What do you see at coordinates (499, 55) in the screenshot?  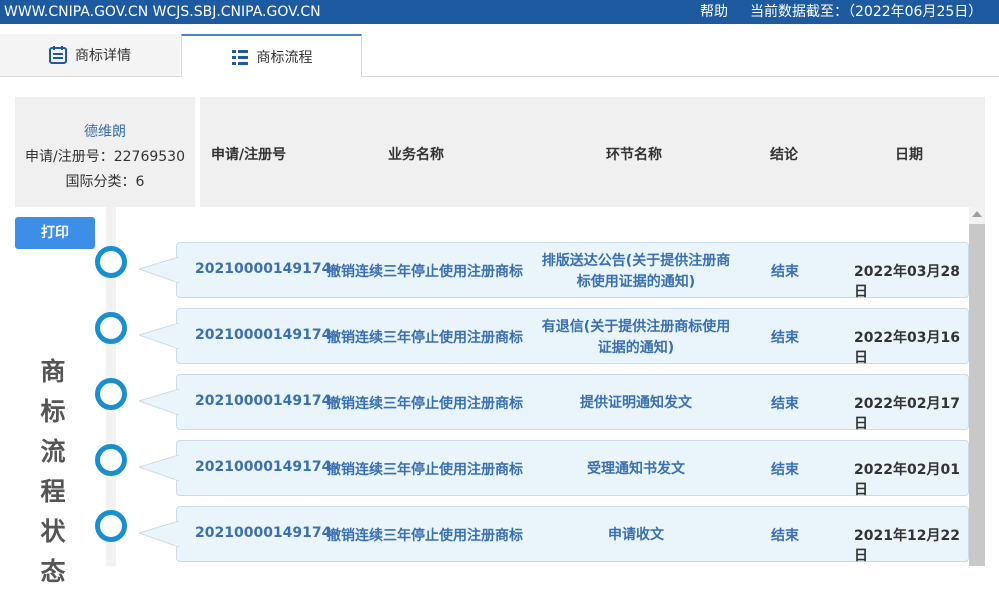 I see `tab-bar: 商标详情 商标流程` at bounding box center [499, 55].